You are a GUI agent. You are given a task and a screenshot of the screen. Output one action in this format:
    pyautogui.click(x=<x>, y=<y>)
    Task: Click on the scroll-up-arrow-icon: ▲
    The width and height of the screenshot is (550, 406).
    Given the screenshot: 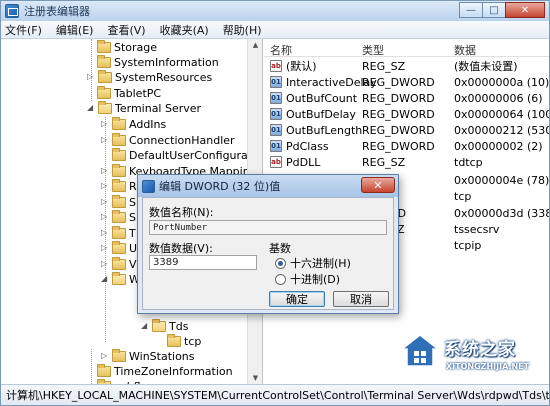 What is the action you would take?
    pyautogui.click(x=255, y=45)
    